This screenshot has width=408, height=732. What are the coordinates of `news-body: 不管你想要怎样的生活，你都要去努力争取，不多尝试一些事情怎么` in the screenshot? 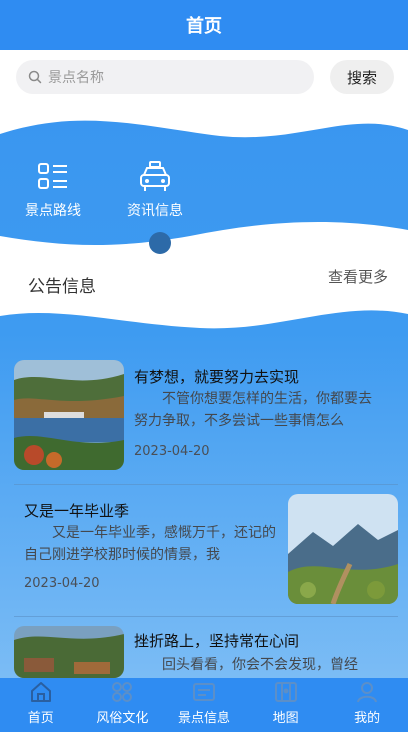 It's located at (253, 410).